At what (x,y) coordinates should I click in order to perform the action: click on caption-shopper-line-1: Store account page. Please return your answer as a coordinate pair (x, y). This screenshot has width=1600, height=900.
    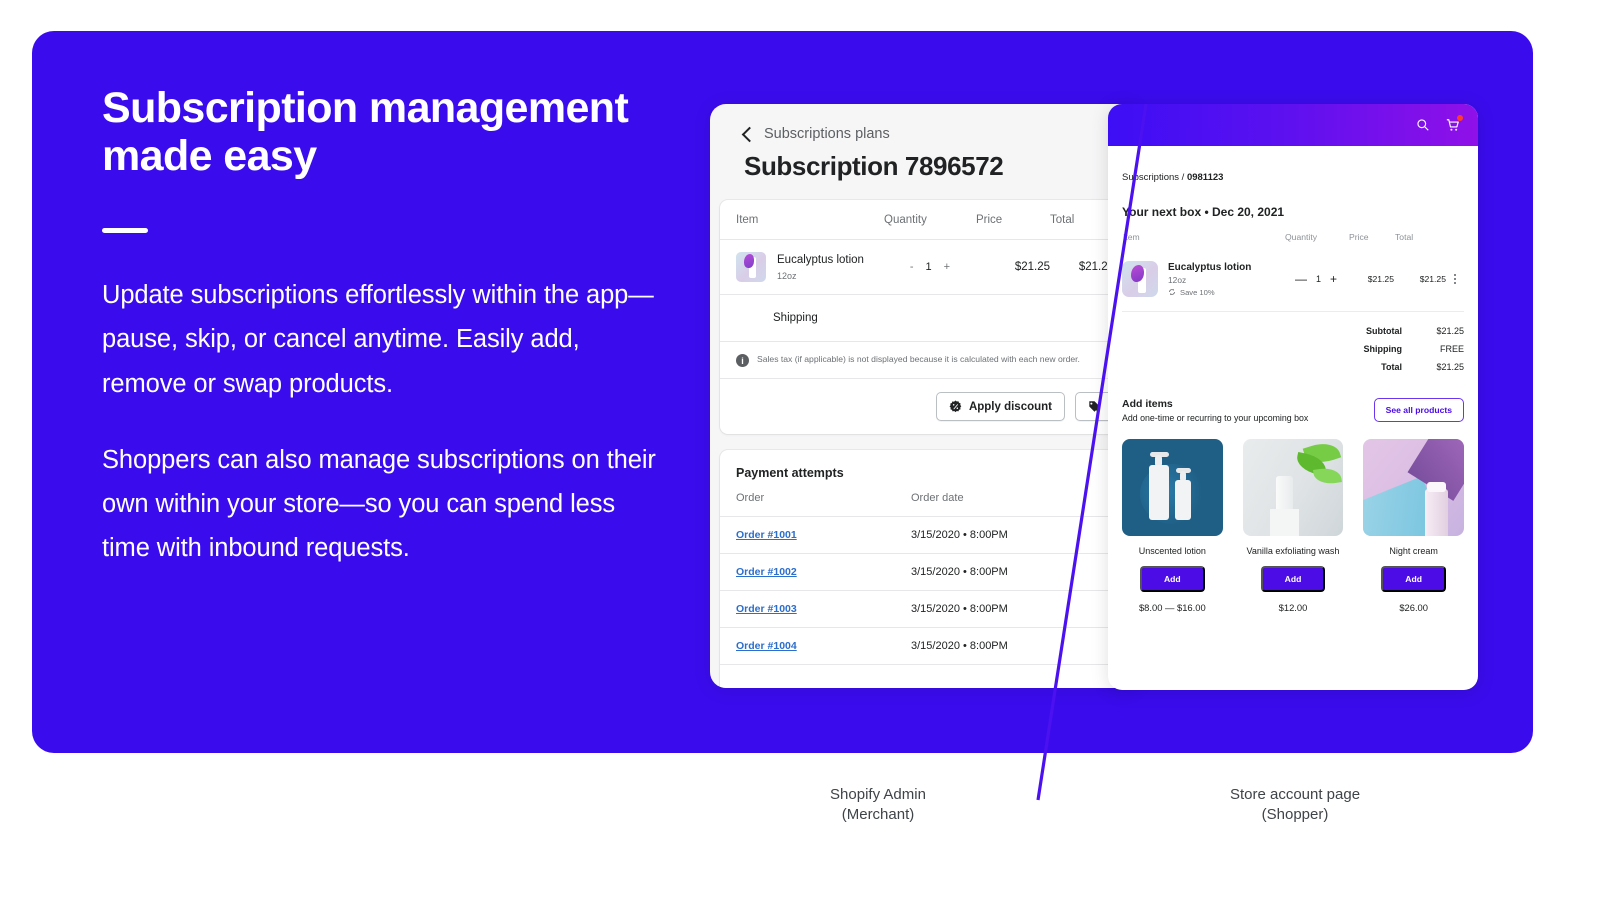
    Looking at the image, I should click on (1295, 794).